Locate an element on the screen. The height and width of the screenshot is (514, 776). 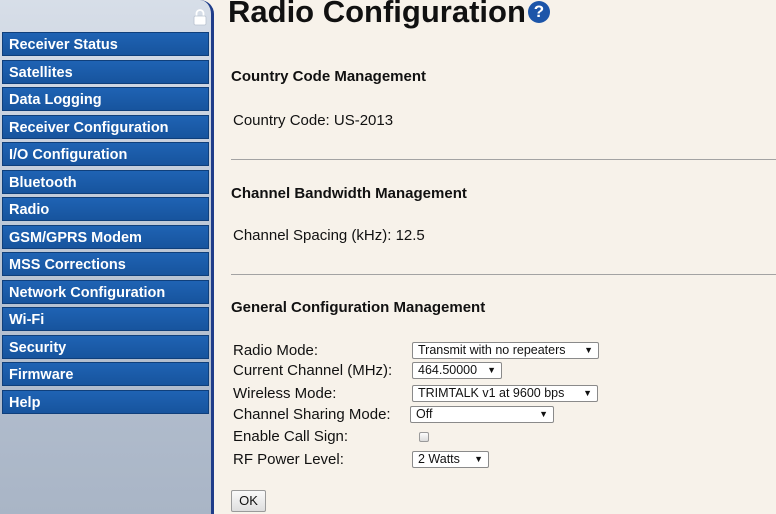
channel-bandwidth-heading: Channel Bandwidth Management is located at coordinates (349, 193).